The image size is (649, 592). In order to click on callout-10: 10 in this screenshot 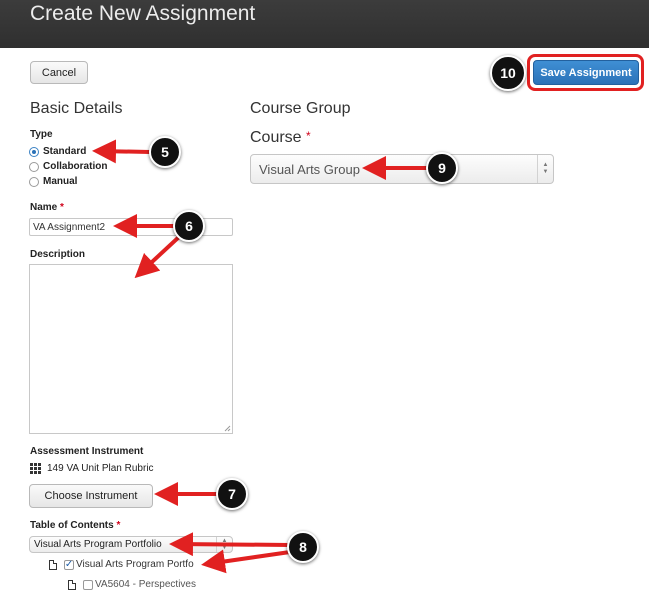, I will do `click(508, 73)`.